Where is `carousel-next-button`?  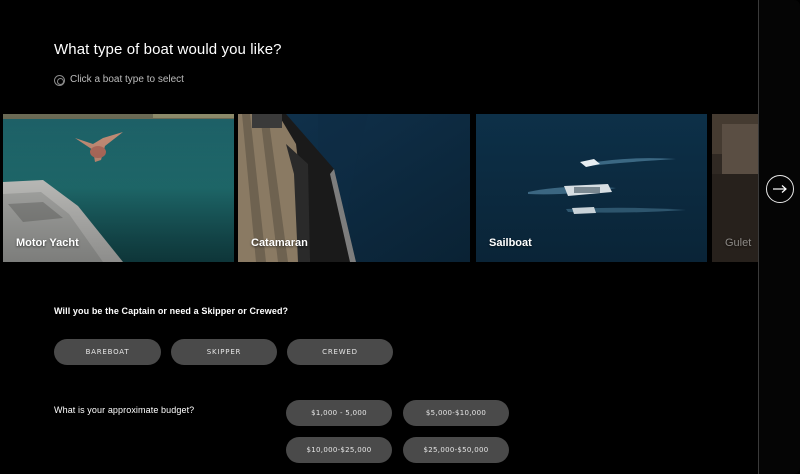 carousel-next-button is located at coordinates (780, 189).